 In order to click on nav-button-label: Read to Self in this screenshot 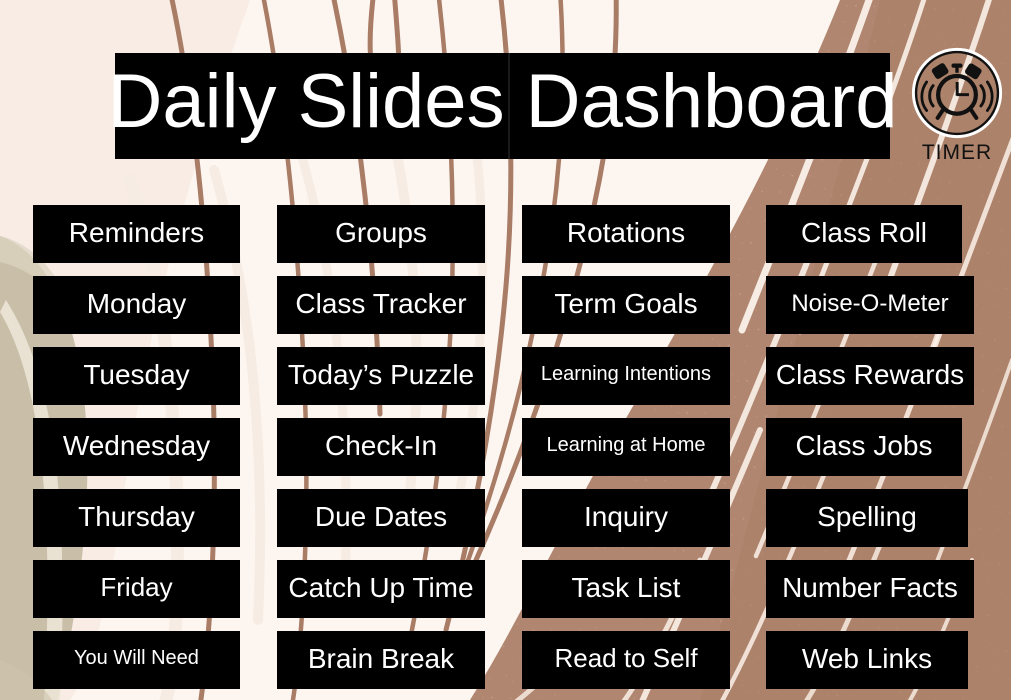, I will do `click(626, 657)`.